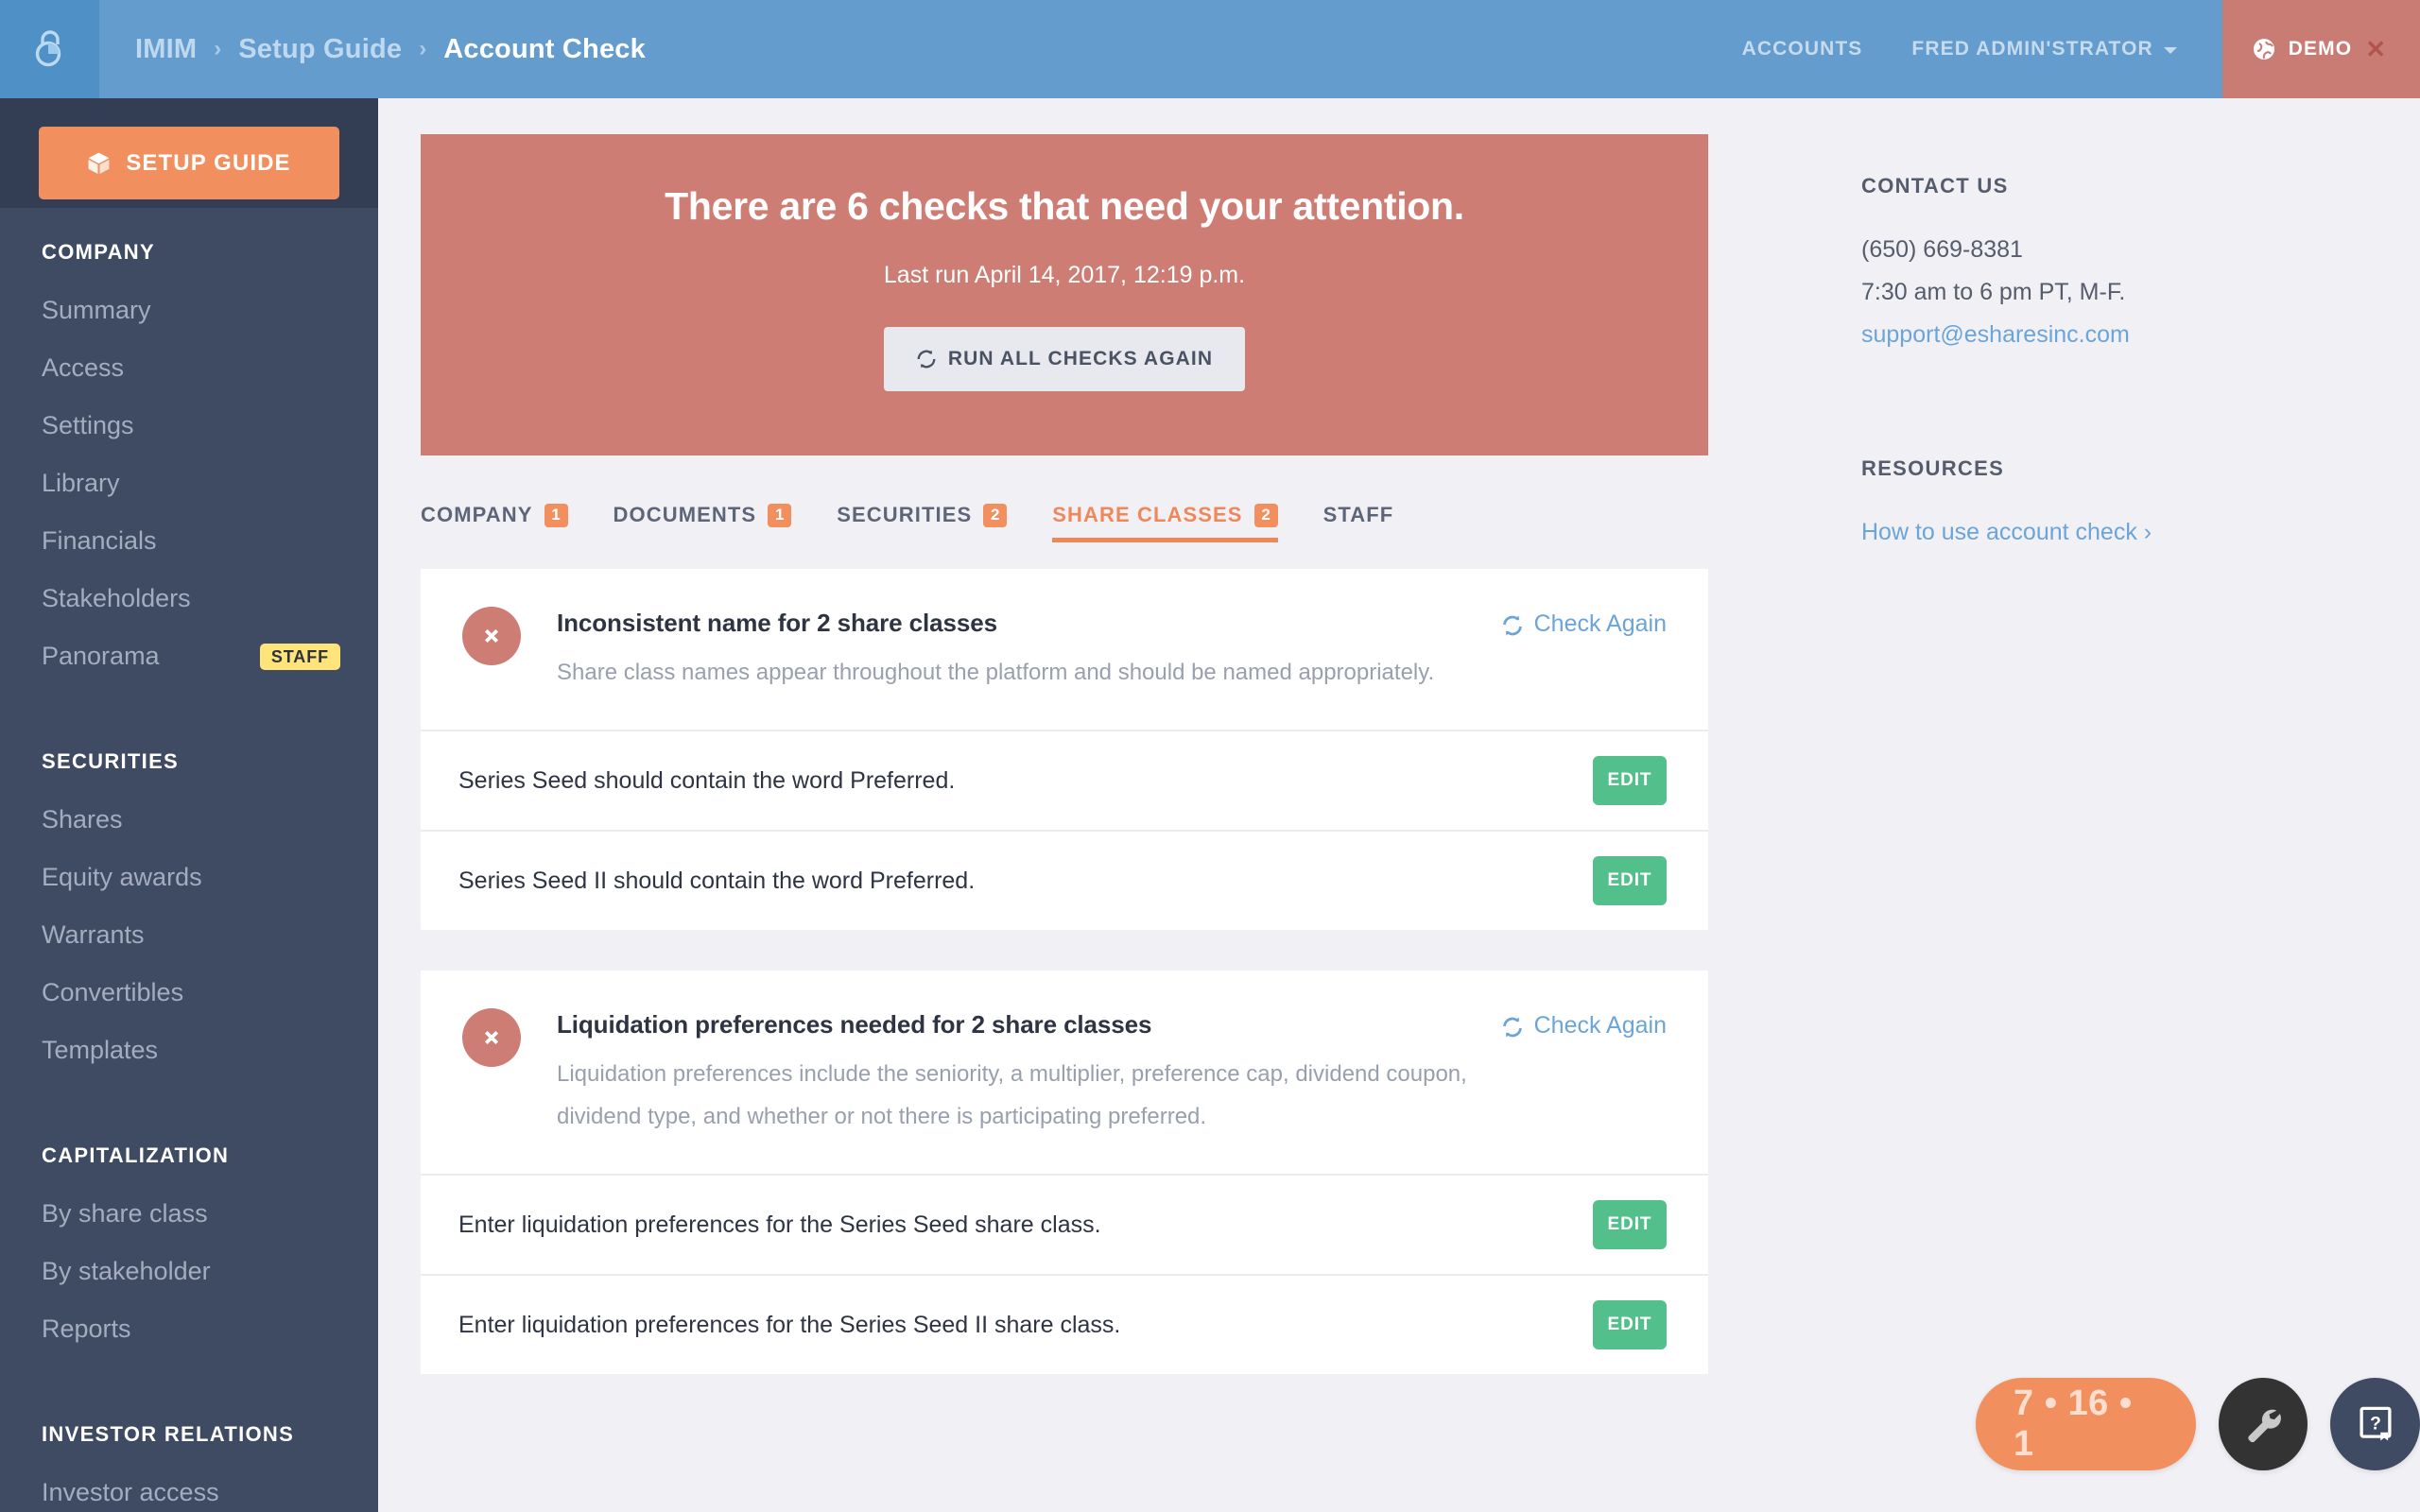 The image size is (2420, 1512). Describe the element at coordinates (99, 163) in the screenshot. I see `cube-icon` at that location.